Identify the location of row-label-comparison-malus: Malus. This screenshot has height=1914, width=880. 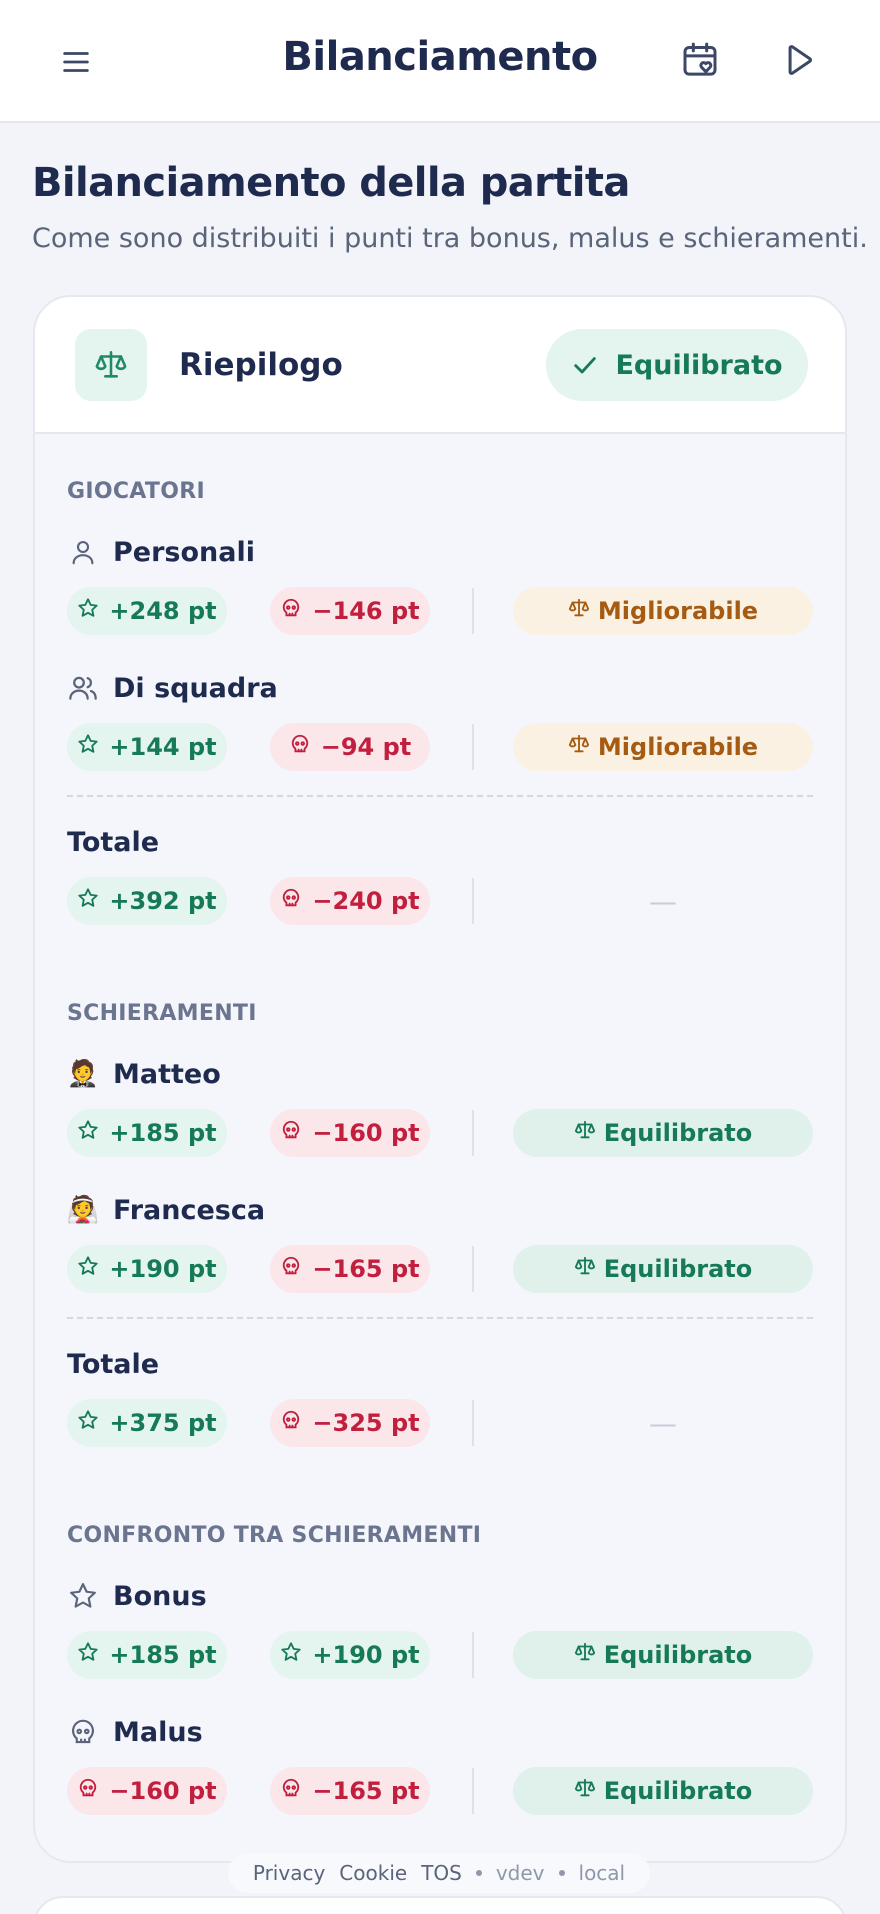
(135, 1732).